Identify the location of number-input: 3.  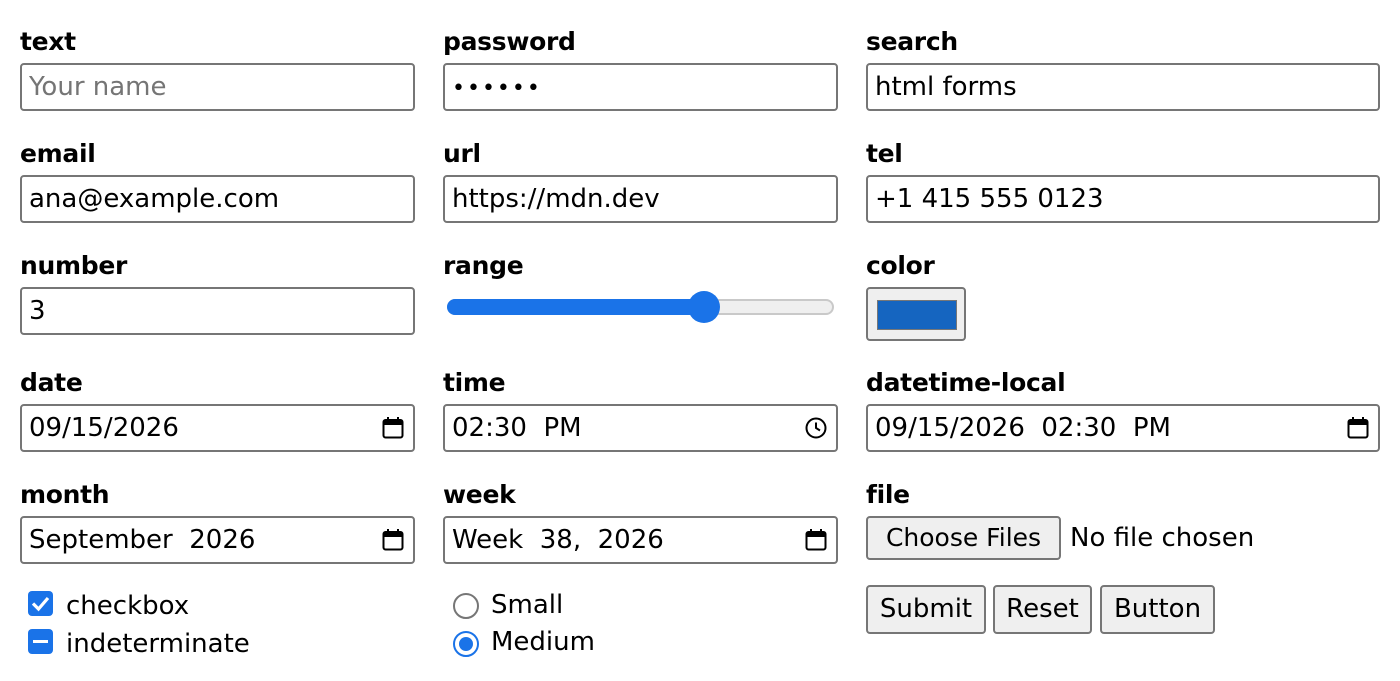
(217, 311).